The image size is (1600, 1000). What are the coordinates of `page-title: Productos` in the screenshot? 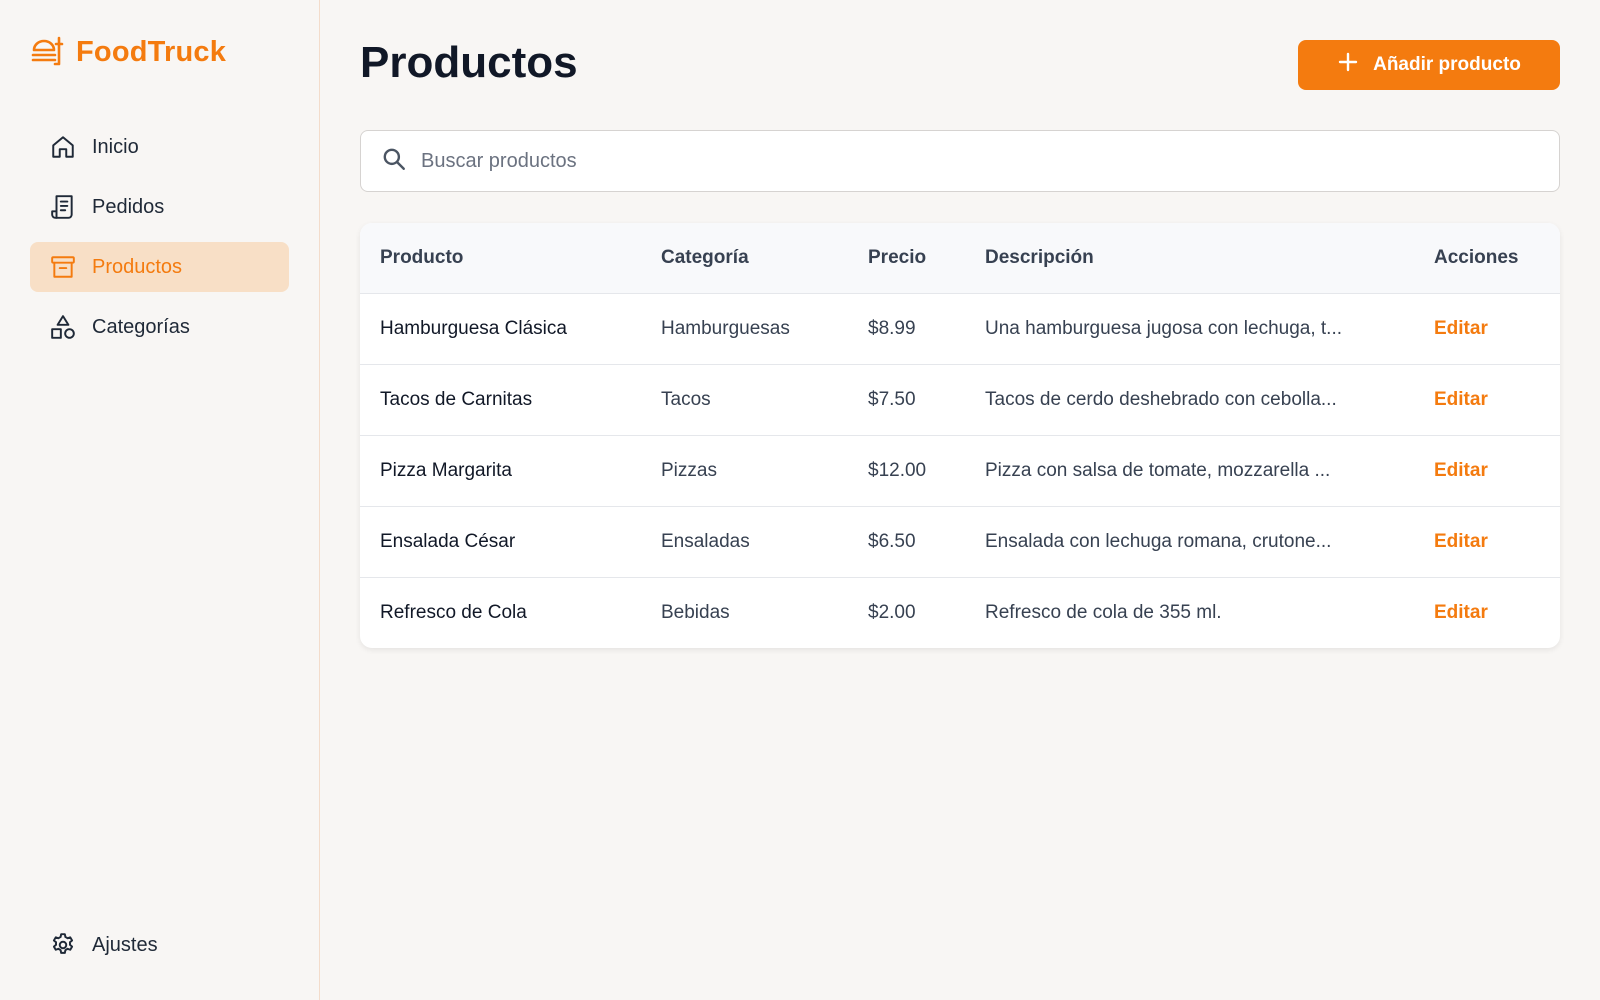 It's located at (469, 62).